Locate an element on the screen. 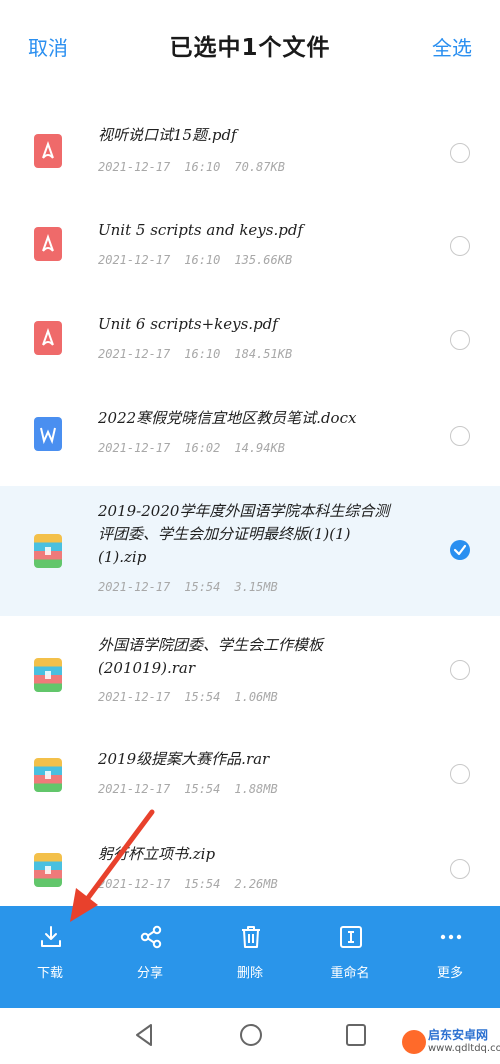 The image size is (500, 1064). file-meta: 2021-12-17 15:54 2.26MB is located at coordinates (188, 884).